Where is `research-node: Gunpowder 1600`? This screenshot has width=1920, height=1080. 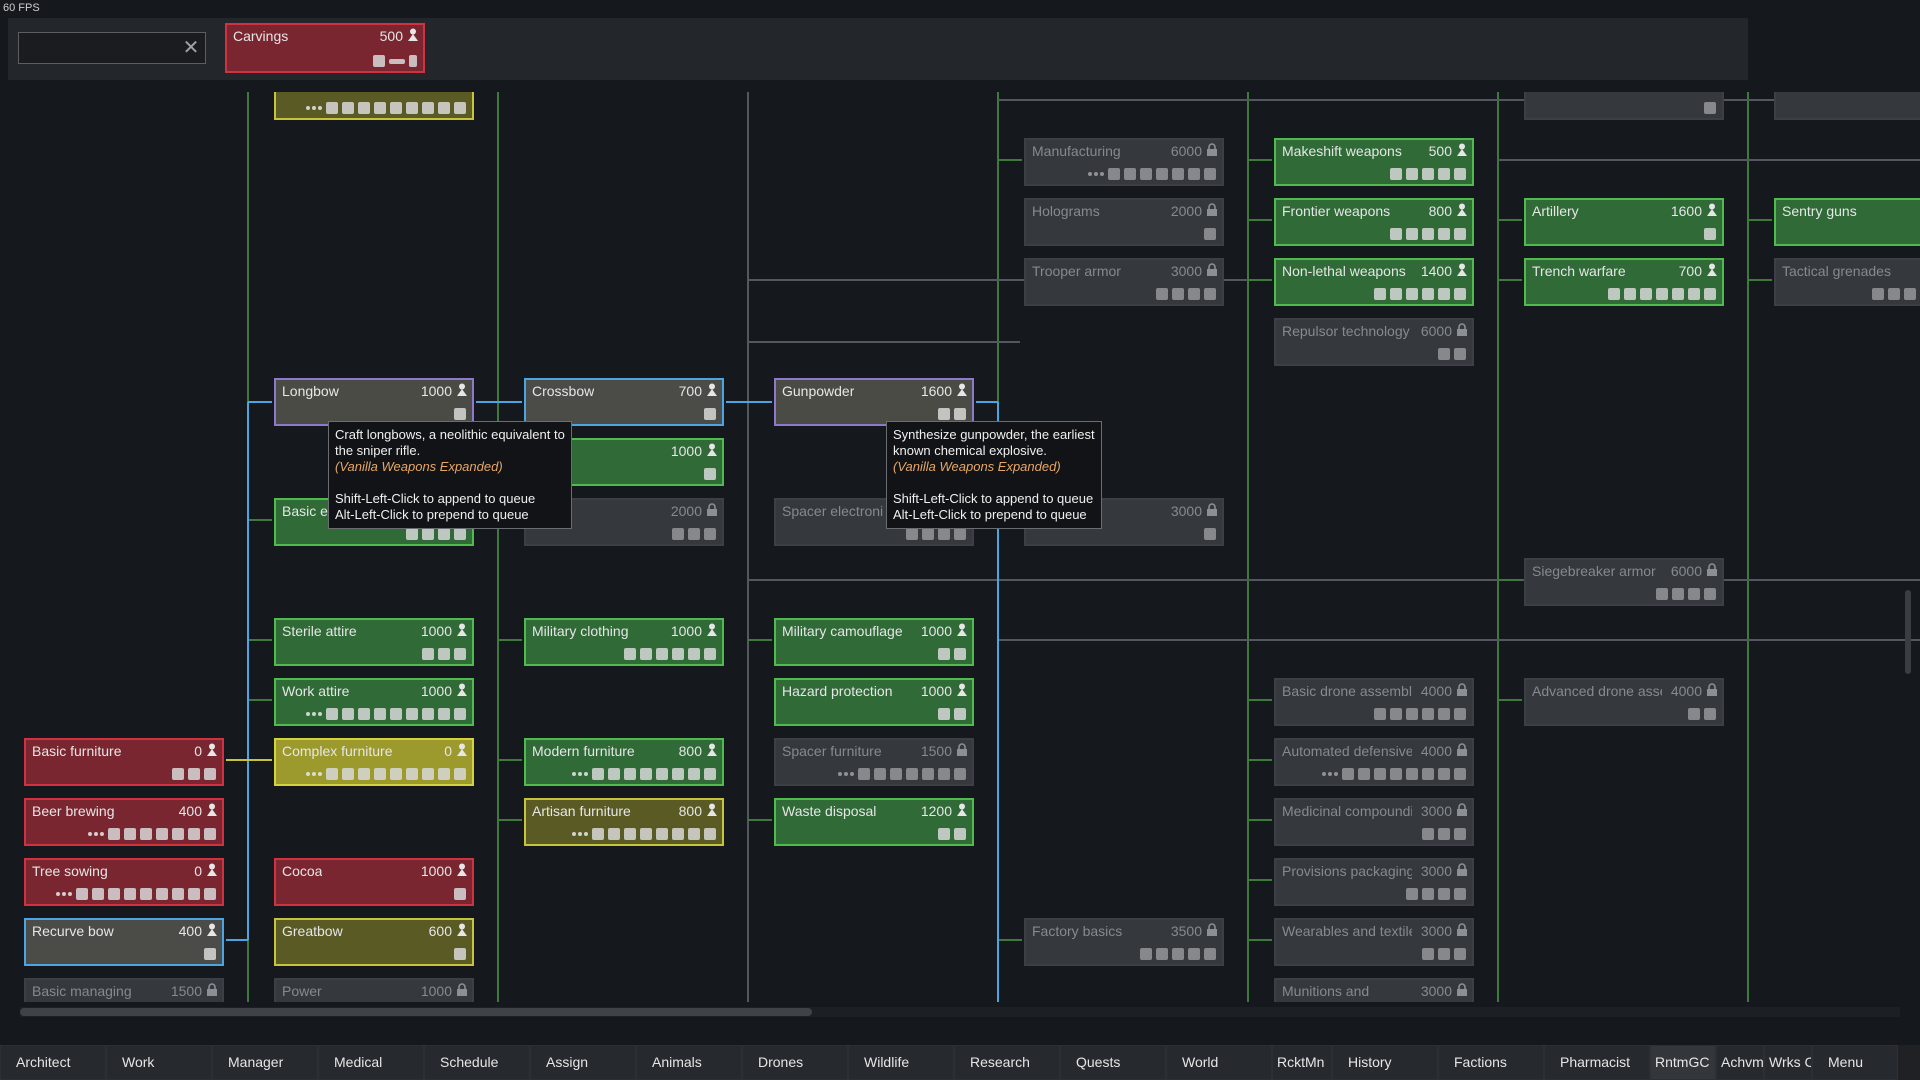
research-node: Gunpowder 1600 is located at coordinates (874, 402).